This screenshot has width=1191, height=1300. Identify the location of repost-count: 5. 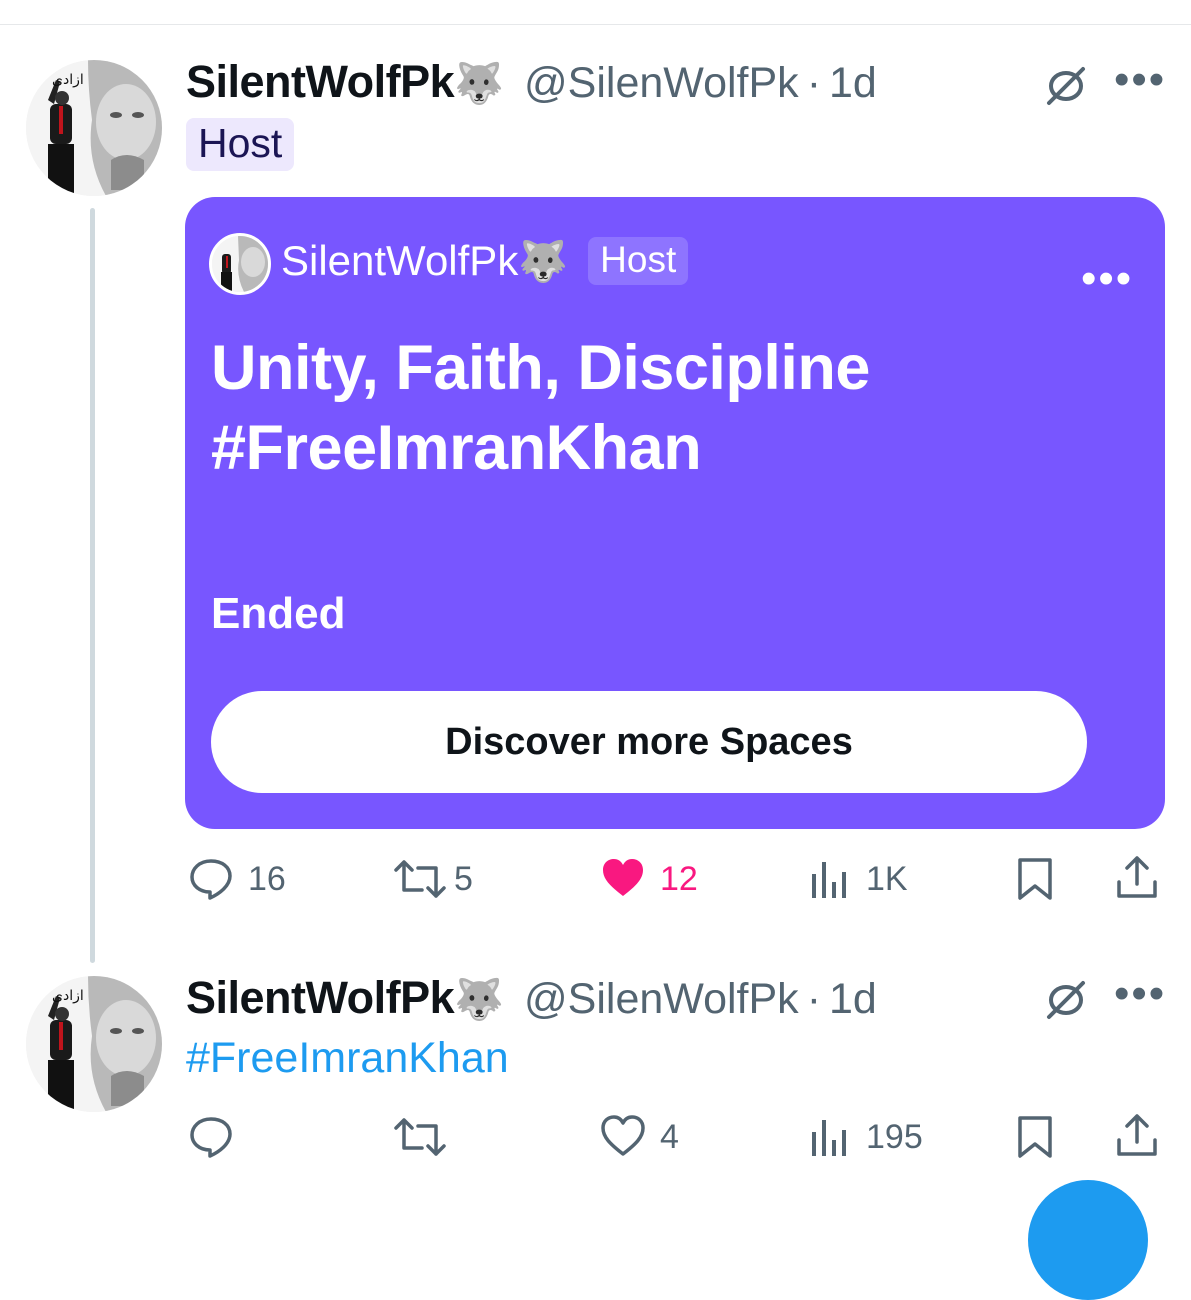
(463, 878).